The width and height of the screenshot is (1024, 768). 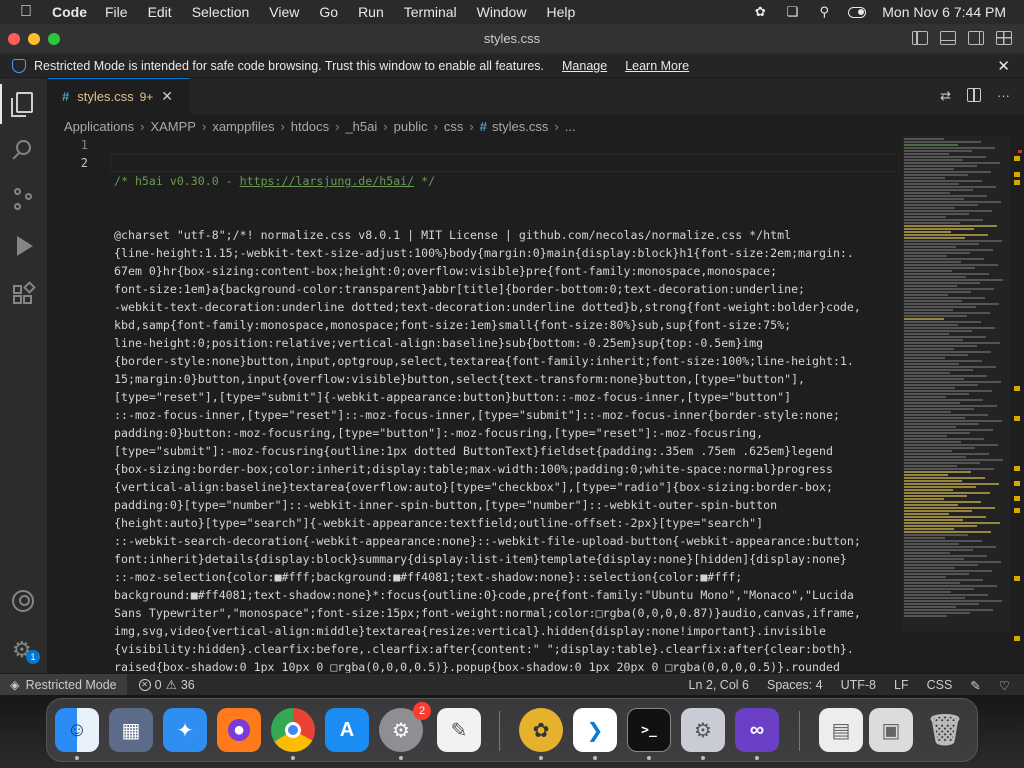 I want to click on search-icon, so click(x=24, y=152).